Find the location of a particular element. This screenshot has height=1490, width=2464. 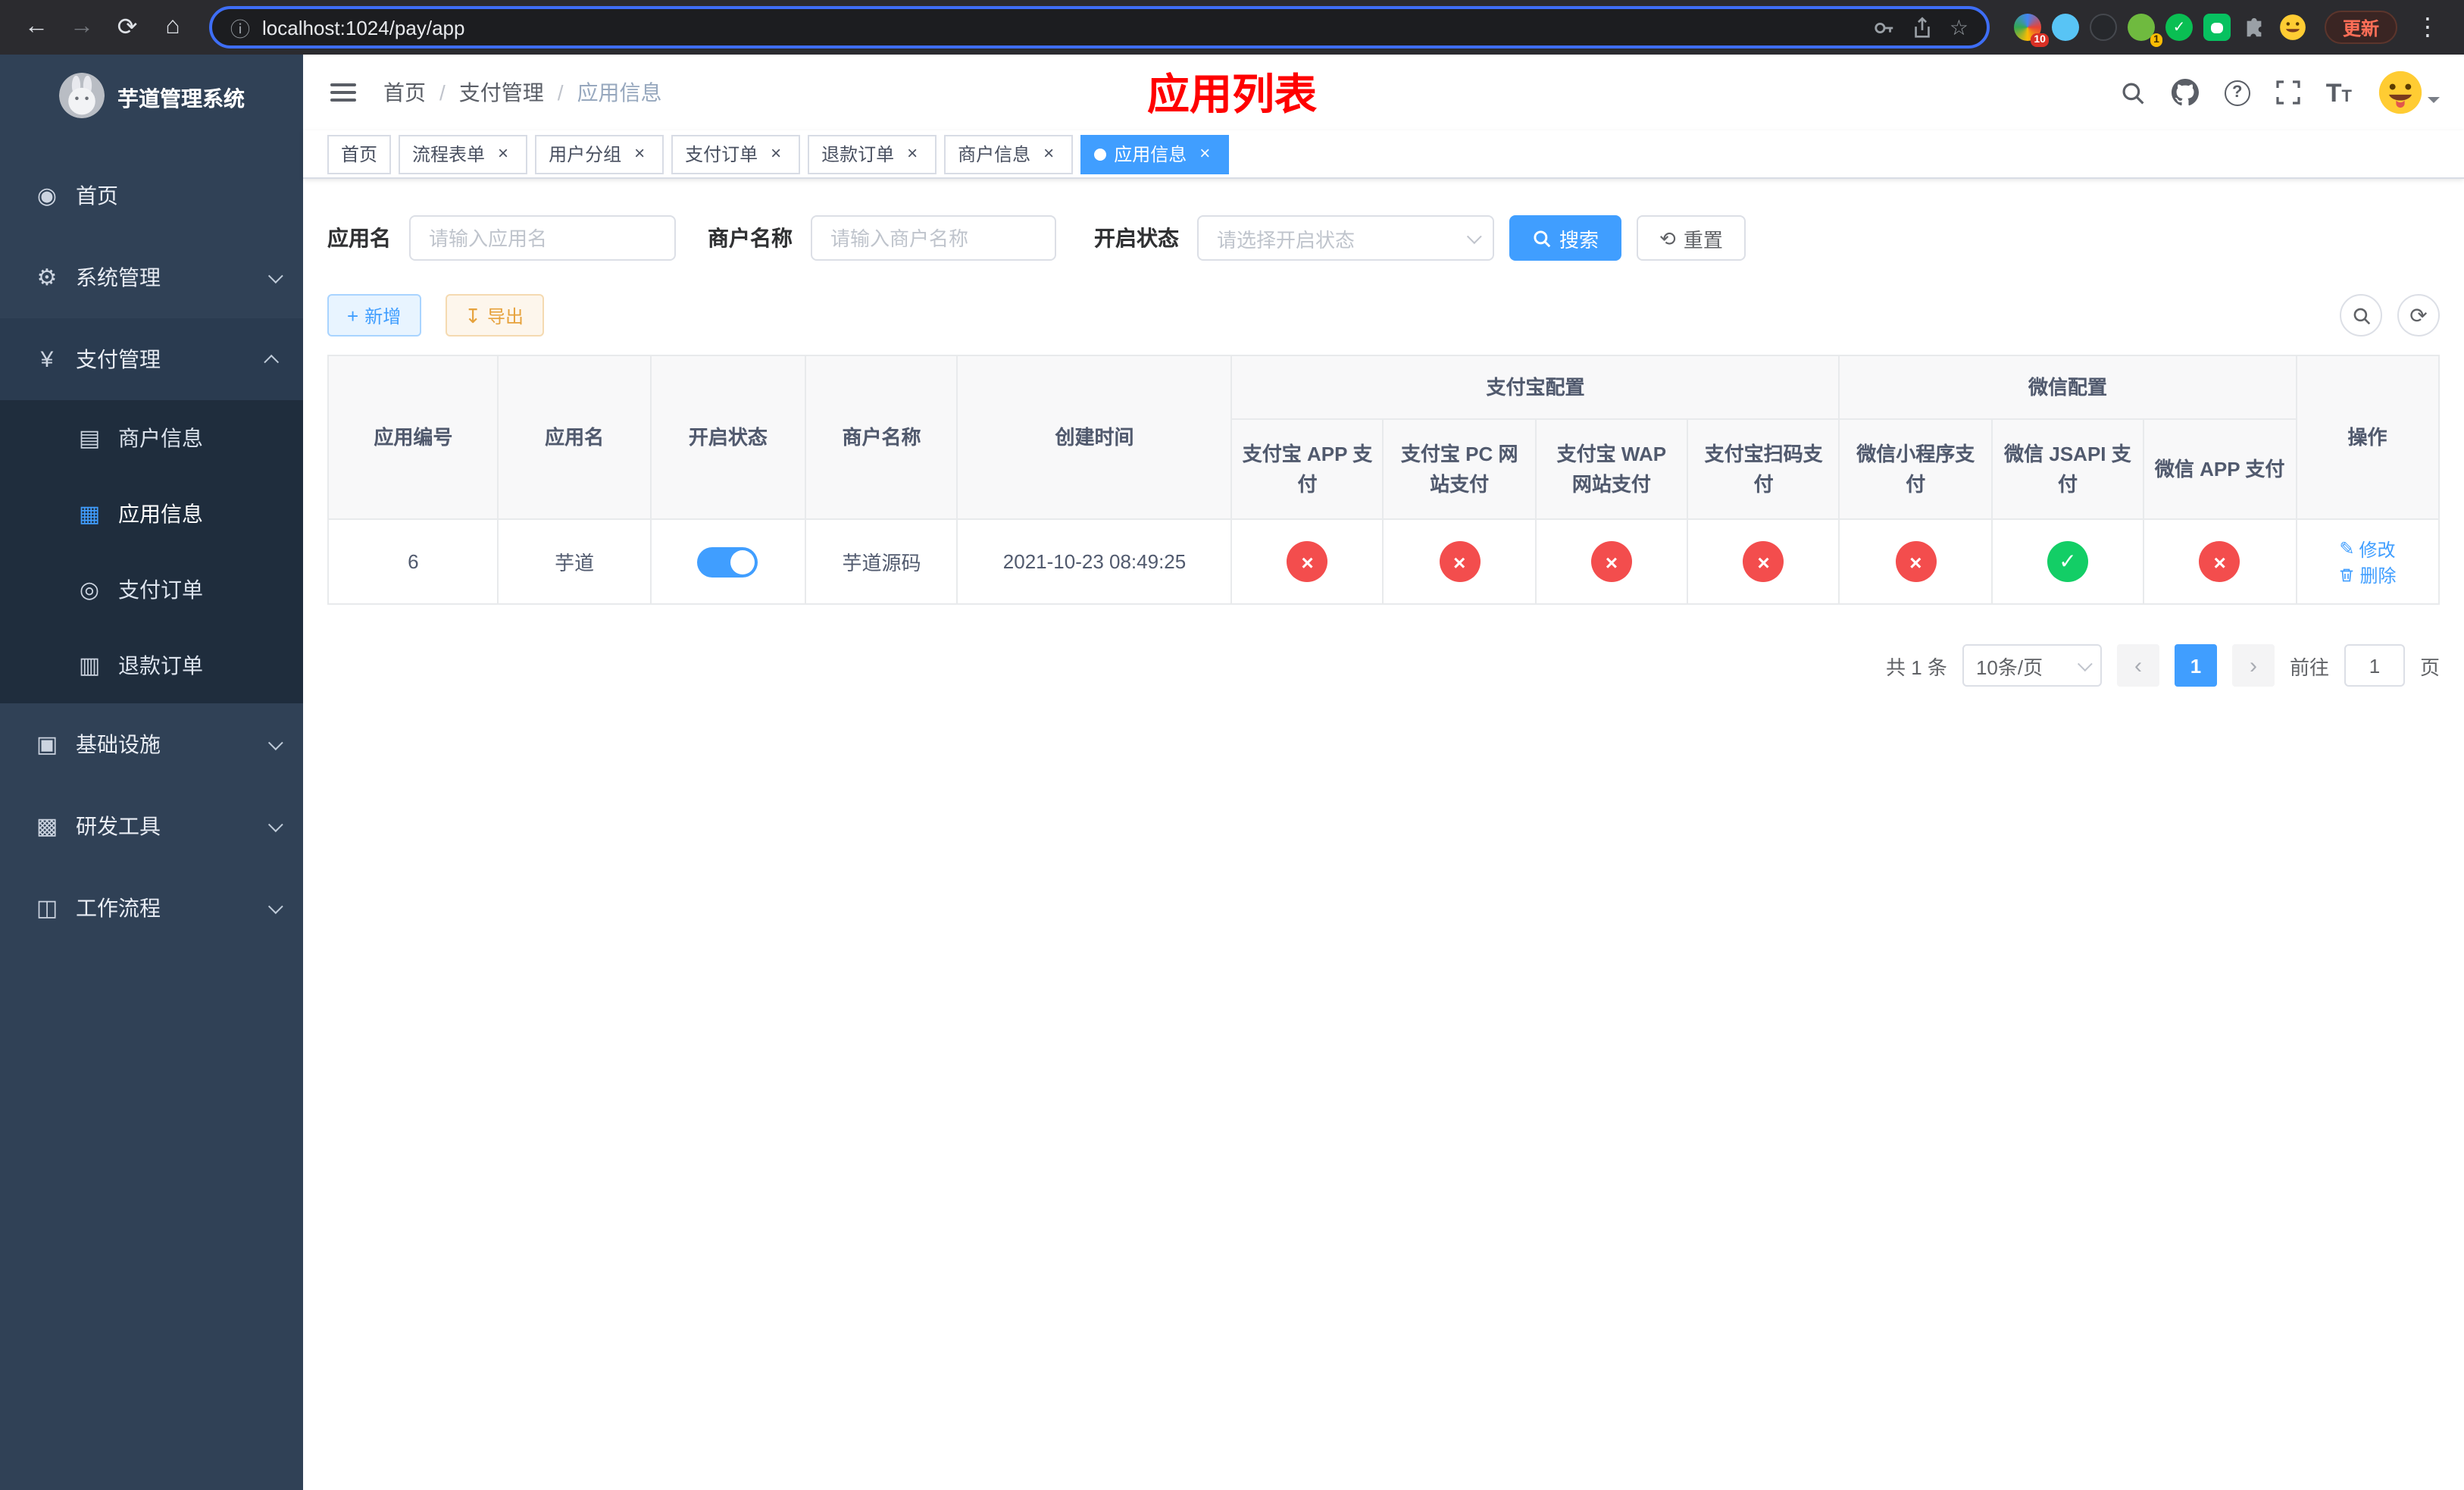

toggle-search-button is located at coordinates (2361, 315).